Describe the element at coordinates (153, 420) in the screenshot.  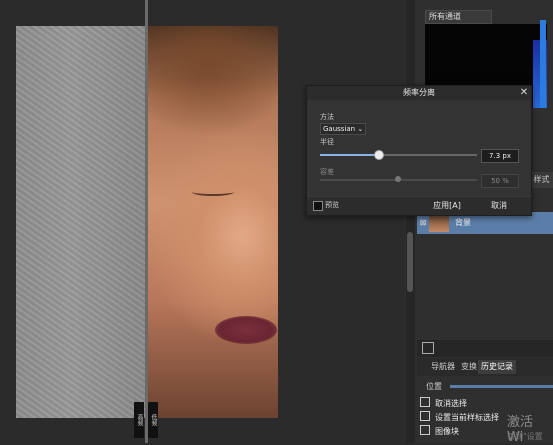
I see `low-pass-label: 低频` at that location.